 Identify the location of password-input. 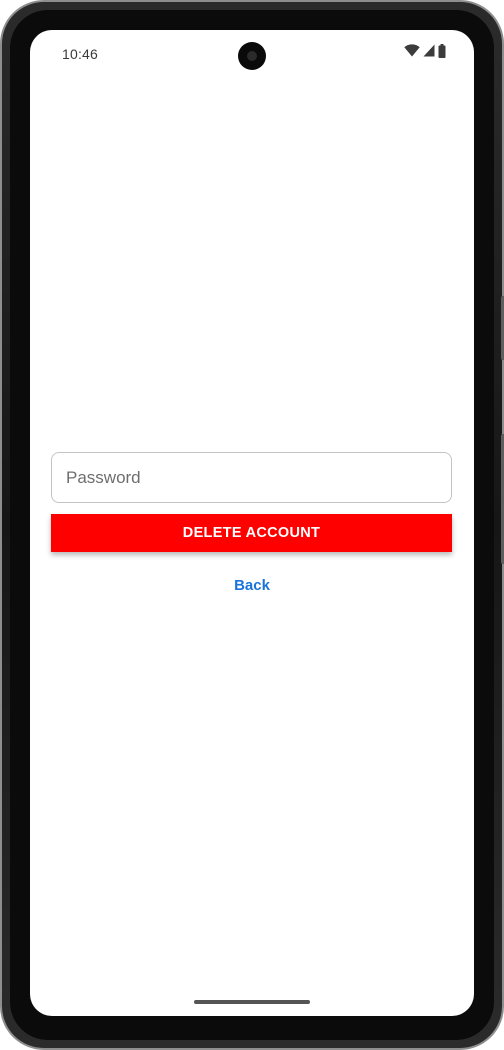
(251, 477).